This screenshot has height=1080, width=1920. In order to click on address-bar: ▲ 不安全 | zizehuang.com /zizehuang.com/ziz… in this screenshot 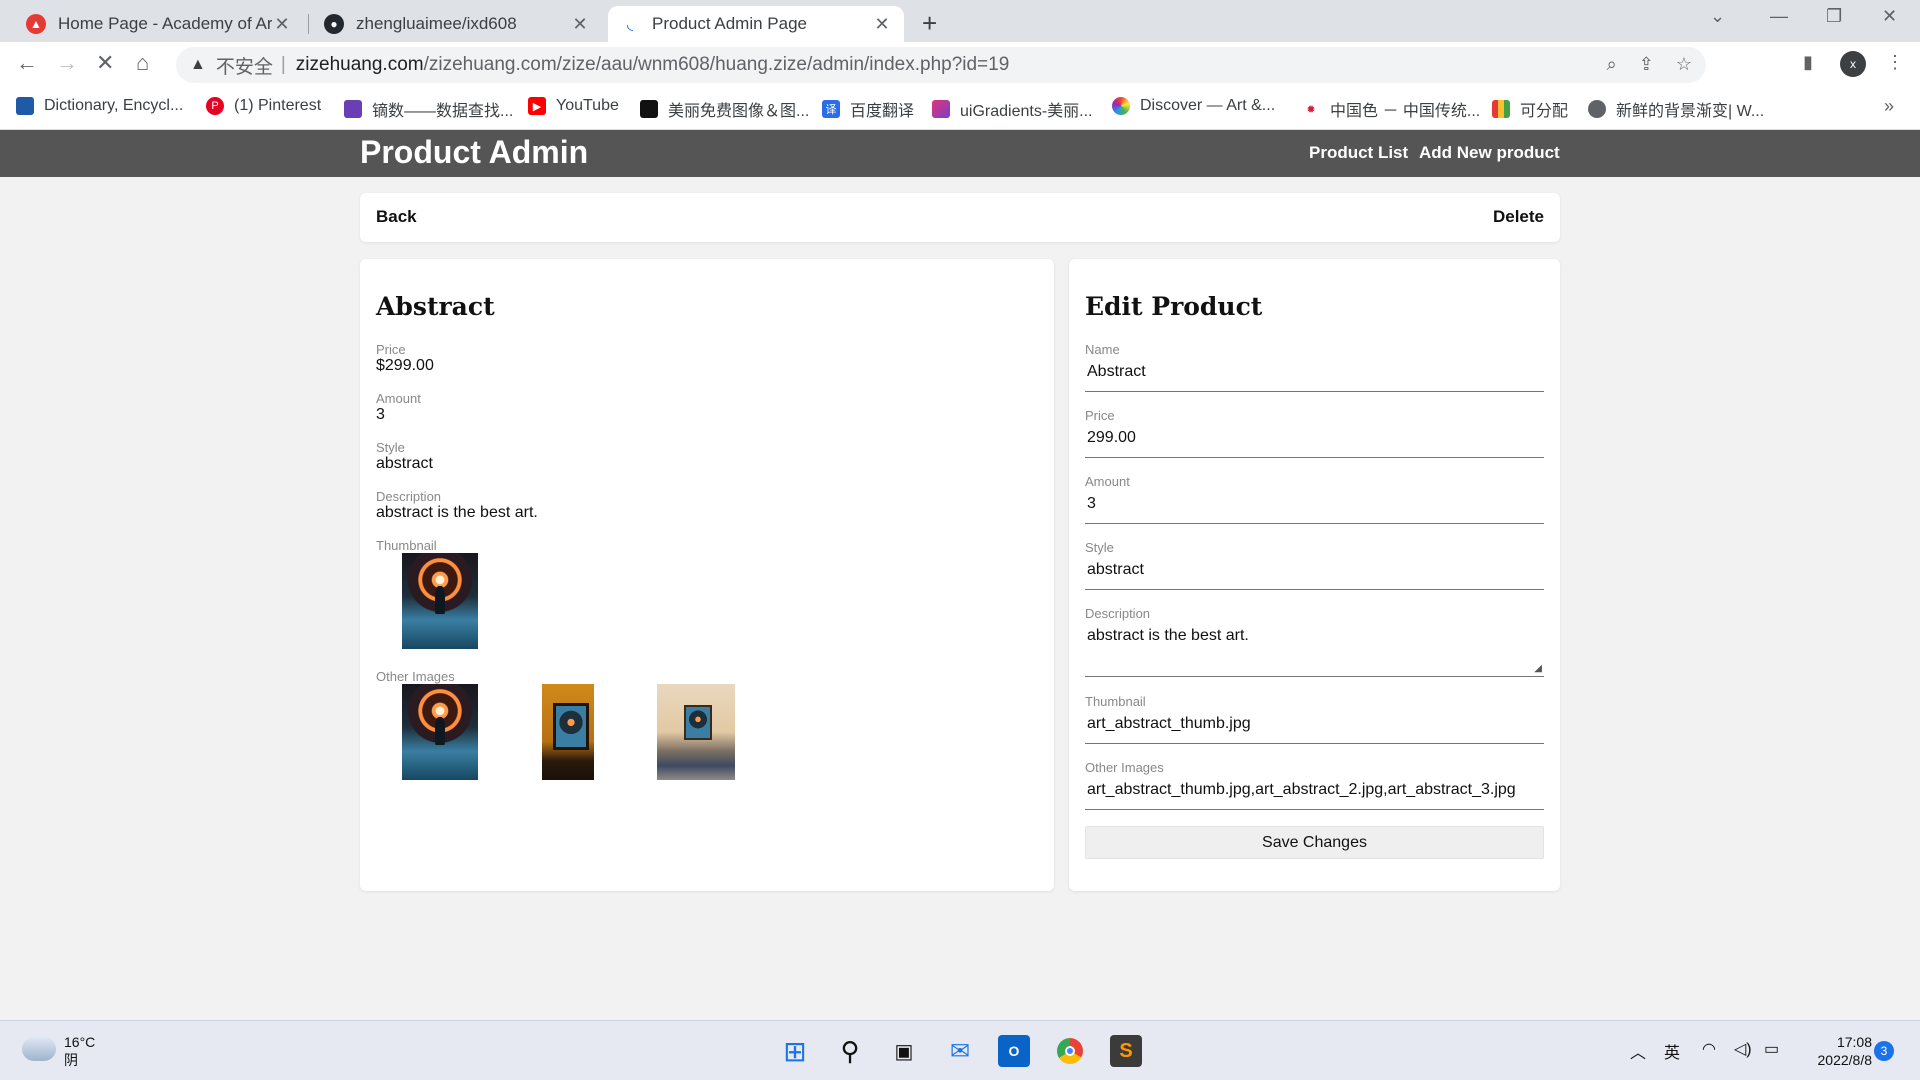, I will do `click(941, 65)`.